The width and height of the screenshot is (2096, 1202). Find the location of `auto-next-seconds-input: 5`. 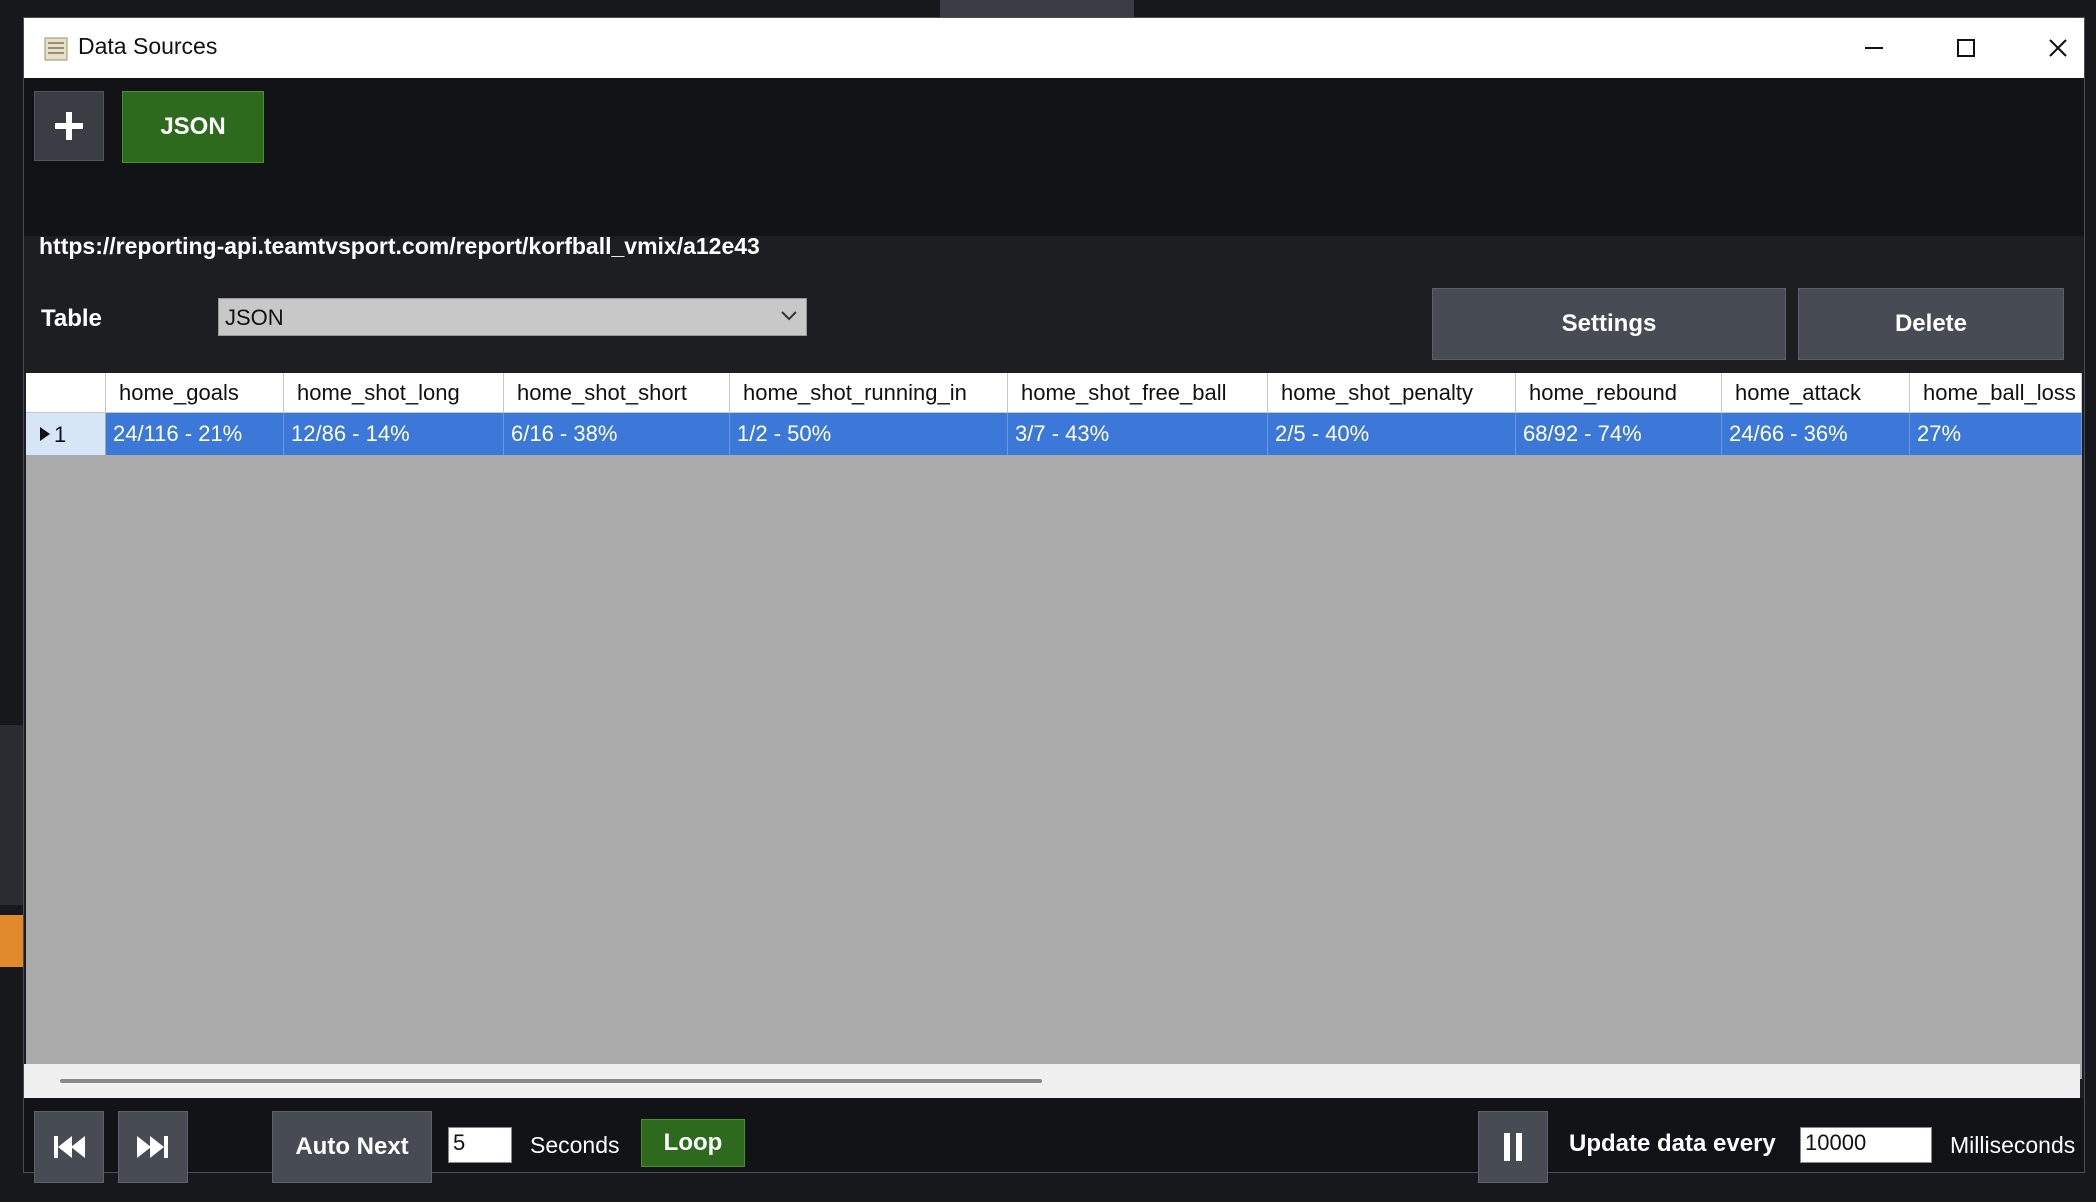

auto-next-seconds-input: 5 is located at coordinates (480, 1145).